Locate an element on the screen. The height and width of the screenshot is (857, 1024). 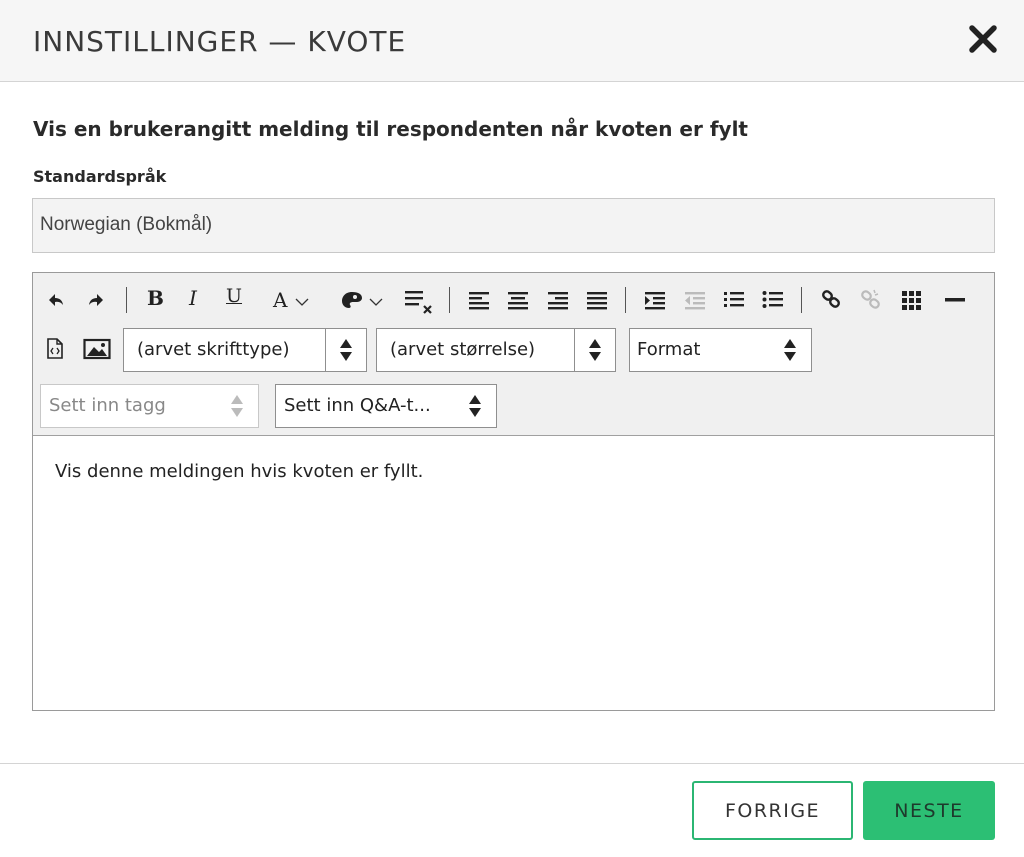
font-size-select: (arvet størrelse) is located at coordinates (496, 350).